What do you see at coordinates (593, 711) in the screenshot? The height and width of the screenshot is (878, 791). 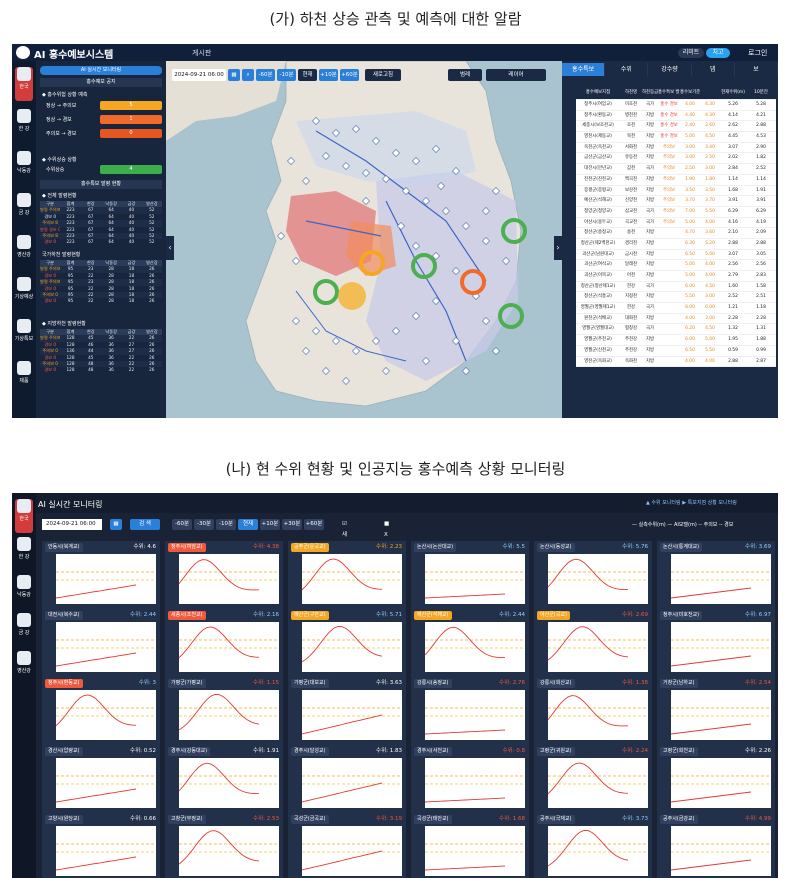 I see `station-chart: 강릉시(회산교) 수위: 1.38` at bounding box center [593, 711].